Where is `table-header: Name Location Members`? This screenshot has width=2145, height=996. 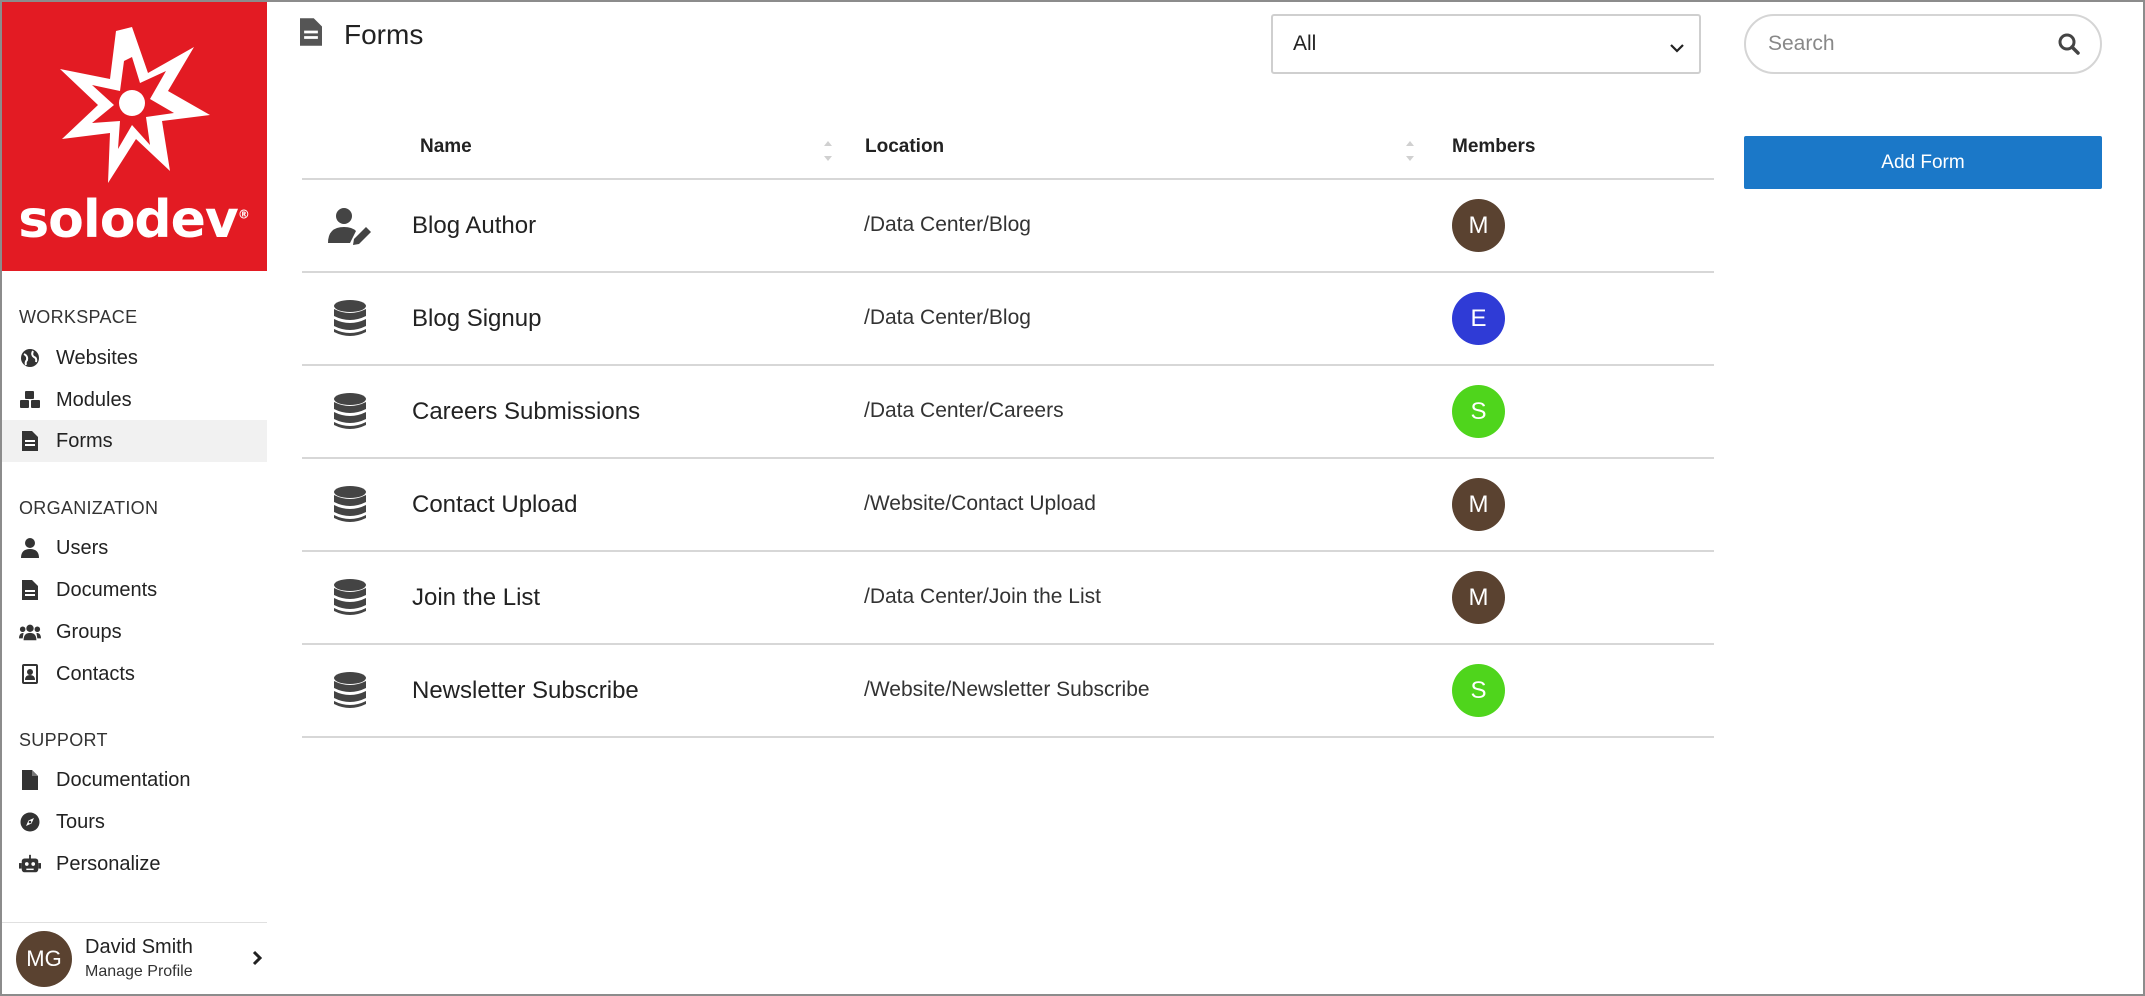 table-header: Name Location Members is located at coordinates (1008, 151).